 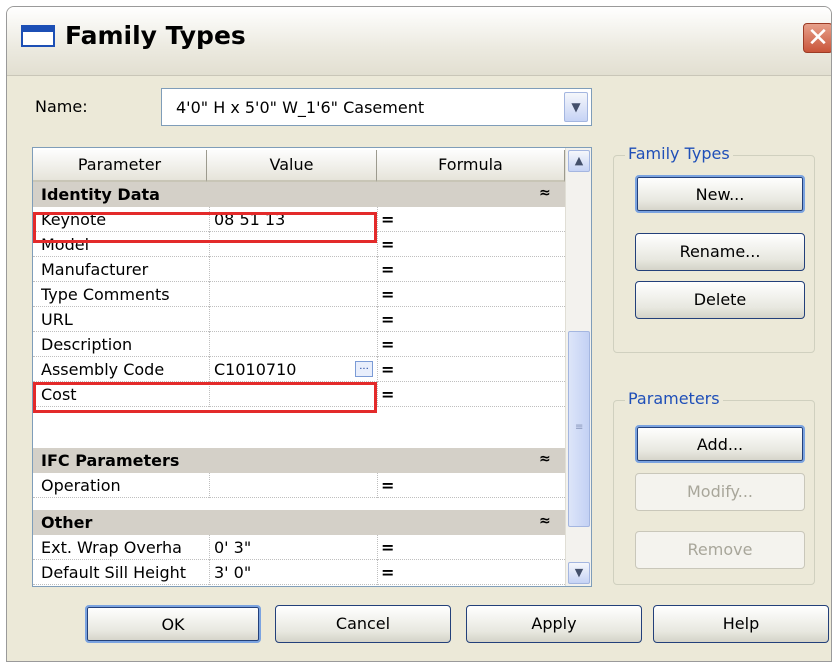 I want to click on family-types-group-title: Family Types, so click(x=679, y=153).